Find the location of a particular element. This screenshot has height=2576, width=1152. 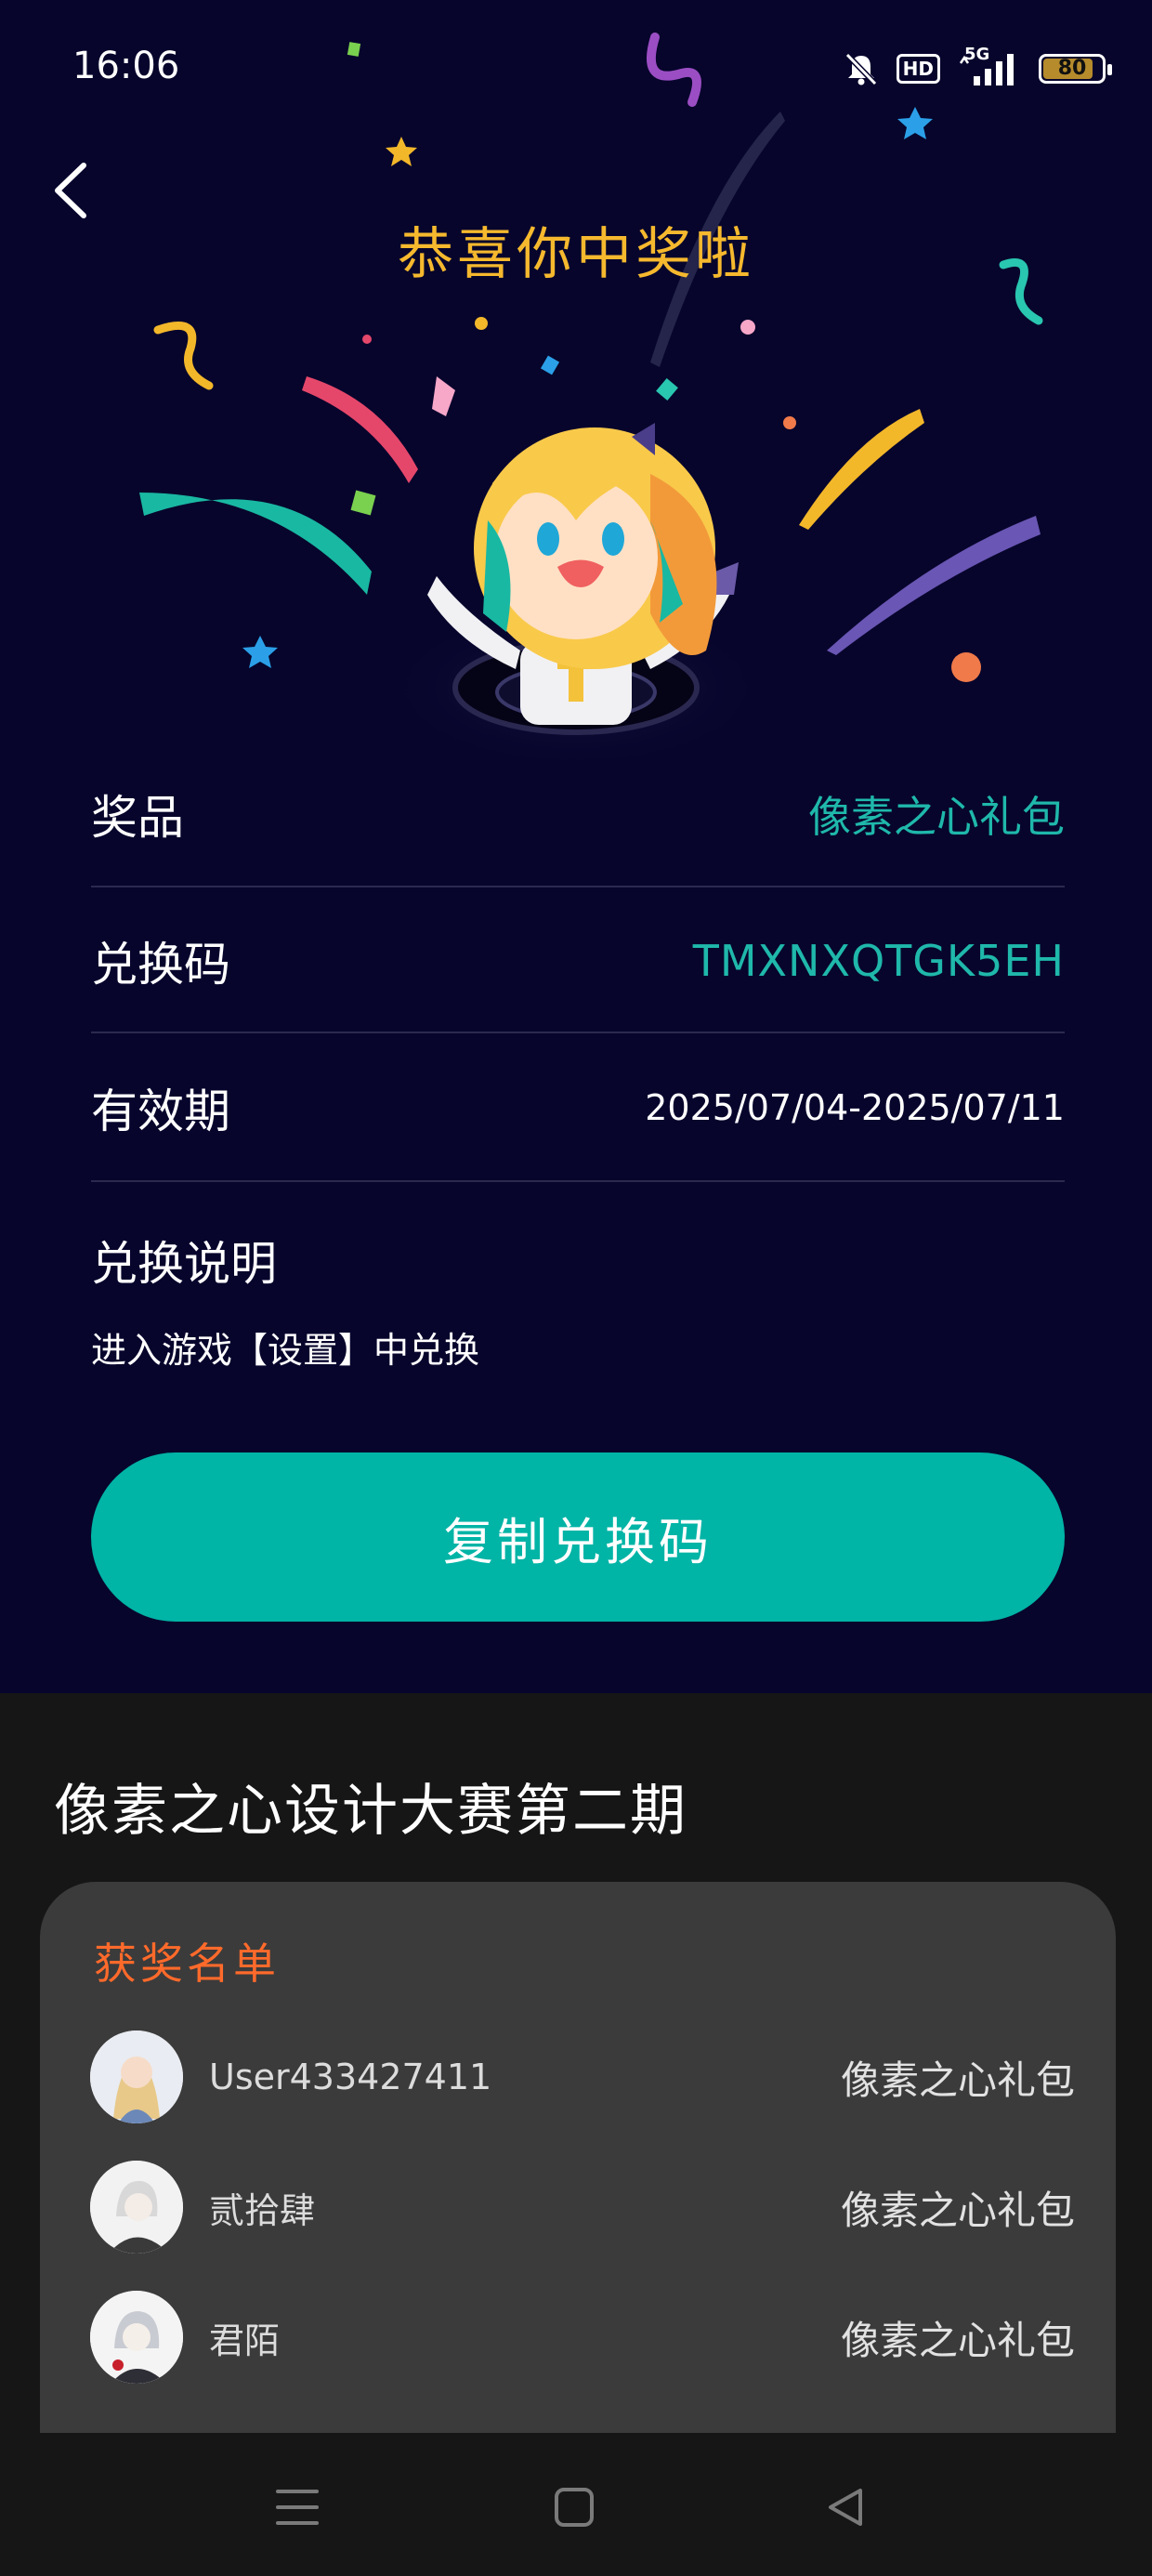

home-square-icon is located at coordinates (574, 2507).